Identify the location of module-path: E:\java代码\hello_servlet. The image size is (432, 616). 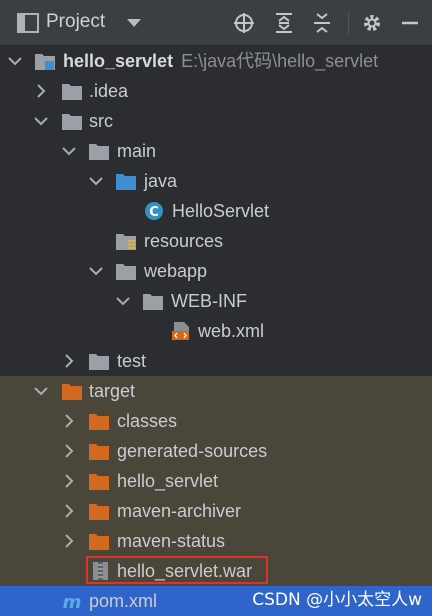
(280, 61).